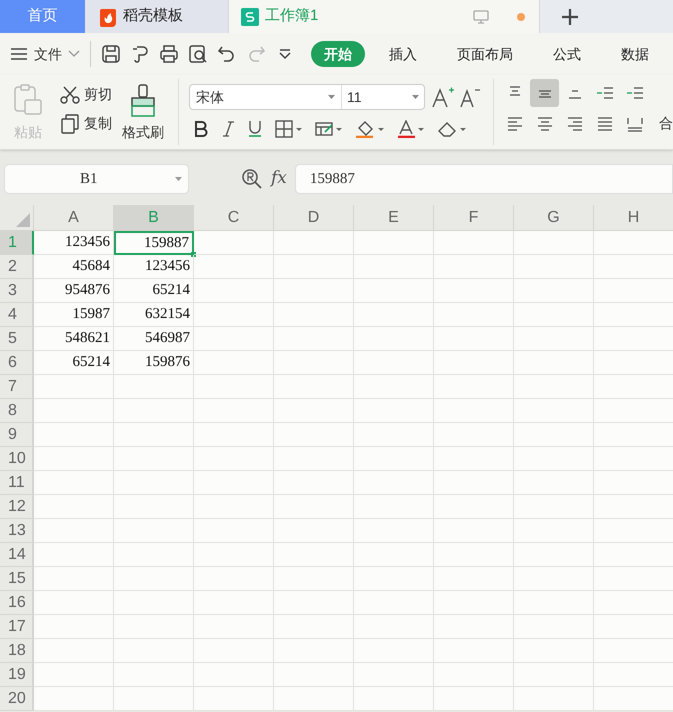 The width and height of the screenshot is (673, 712). Describe the element at coordinates (544, 93) in the screenshot. I see `align-middle-button` at that location.